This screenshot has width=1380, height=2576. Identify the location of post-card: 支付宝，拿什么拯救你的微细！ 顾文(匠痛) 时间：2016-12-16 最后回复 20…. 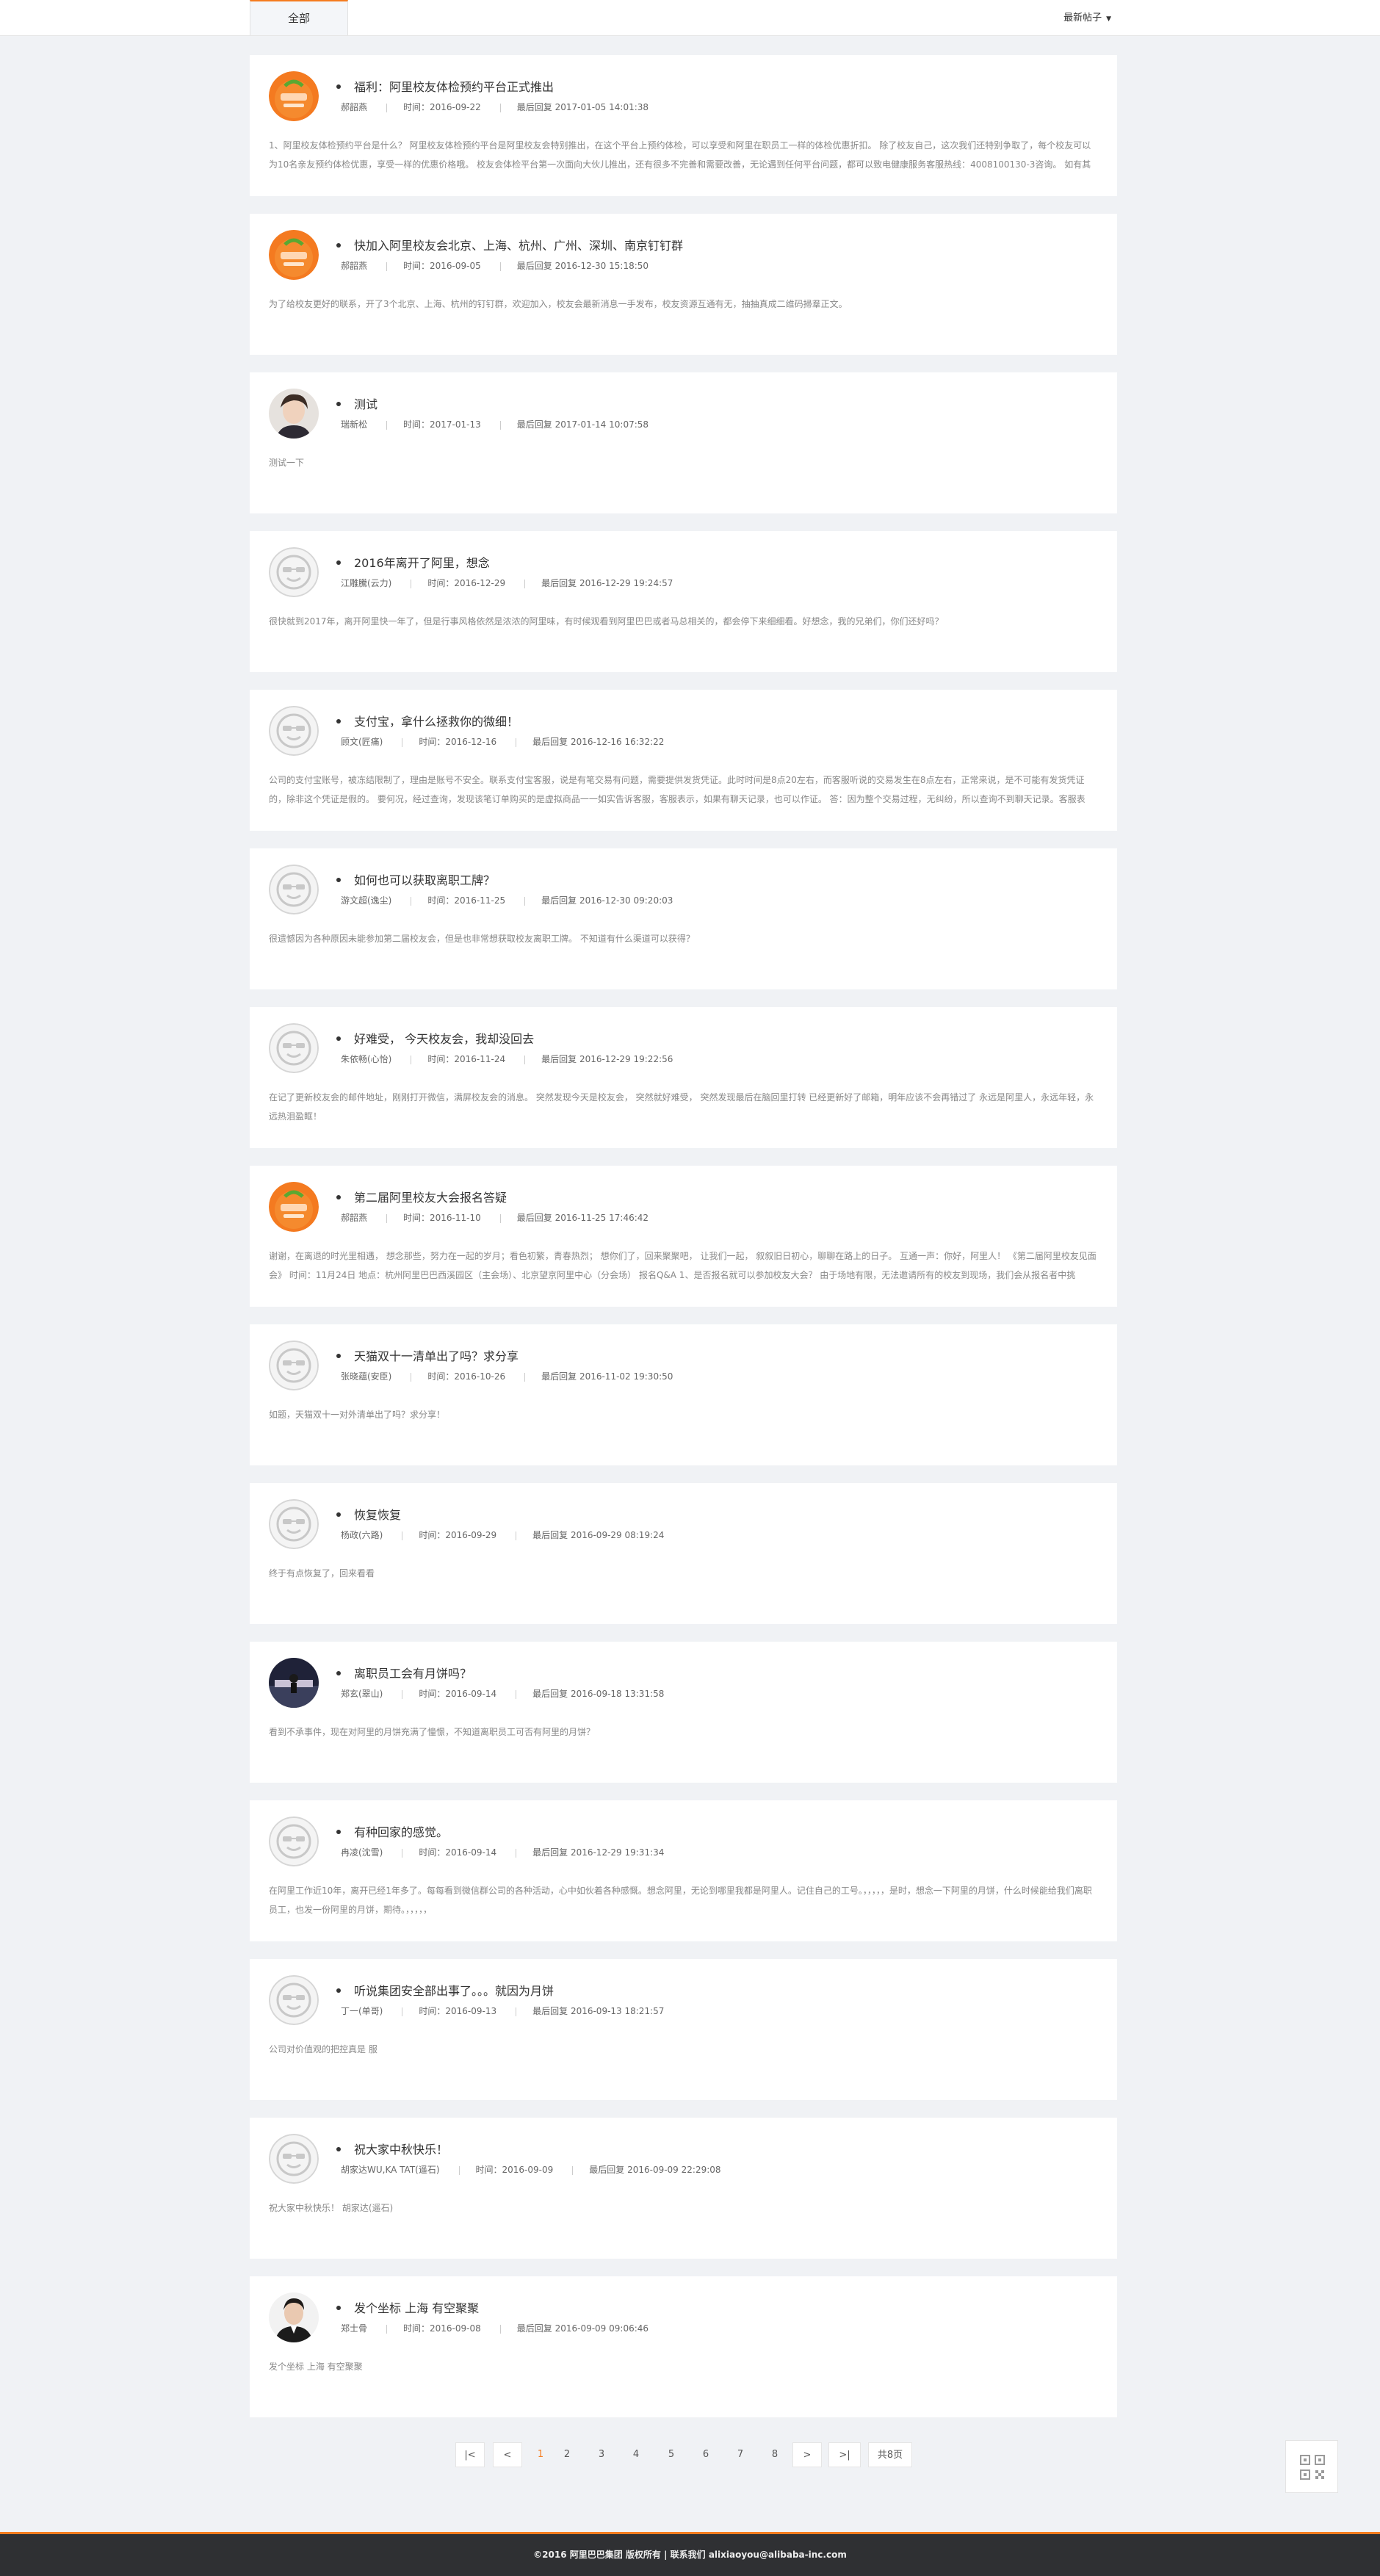
(683, 760).